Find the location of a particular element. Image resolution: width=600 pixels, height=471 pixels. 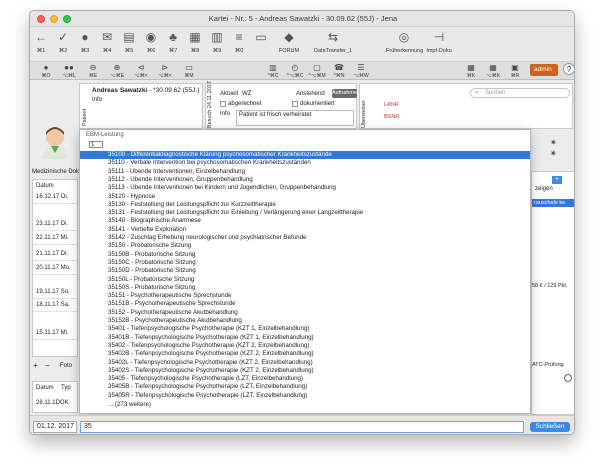

toolbar2-right-button-7: ▣ ⌘R is located at coordinates (515, 71).